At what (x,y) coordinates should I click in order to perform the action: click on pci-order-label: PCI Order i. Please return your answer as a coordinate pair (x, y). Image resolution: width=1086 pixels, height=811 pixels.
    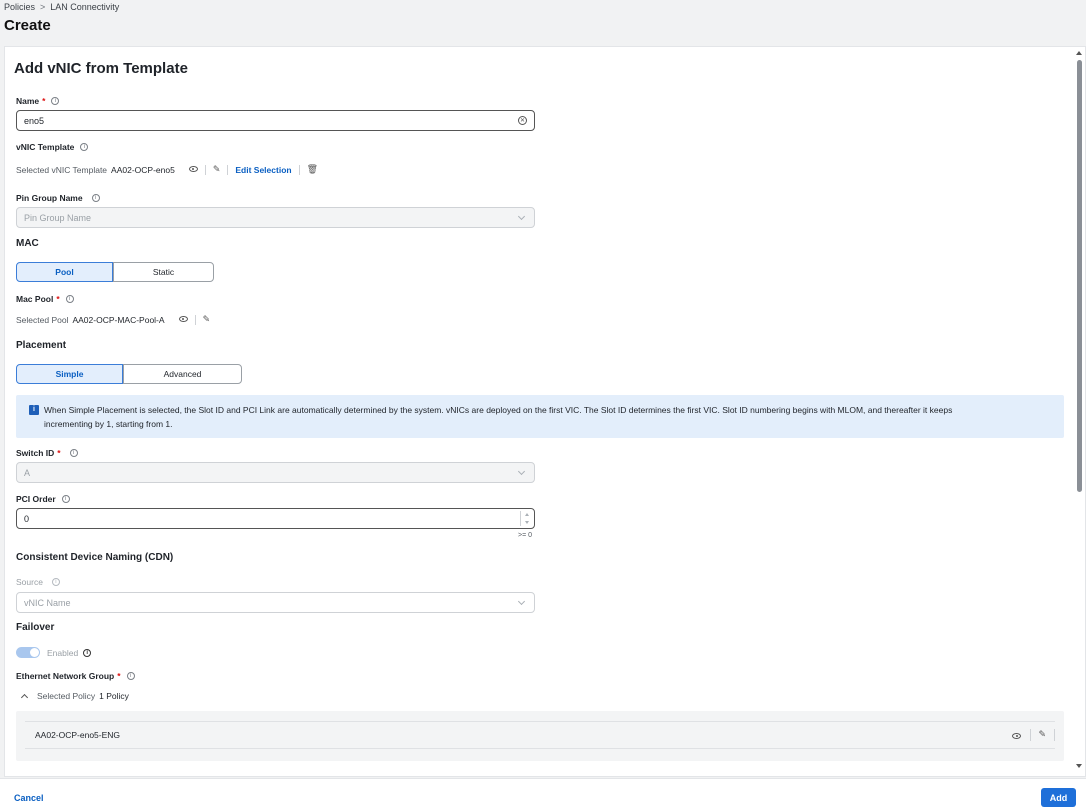
    Looking at the image, I should click on (43, 499).